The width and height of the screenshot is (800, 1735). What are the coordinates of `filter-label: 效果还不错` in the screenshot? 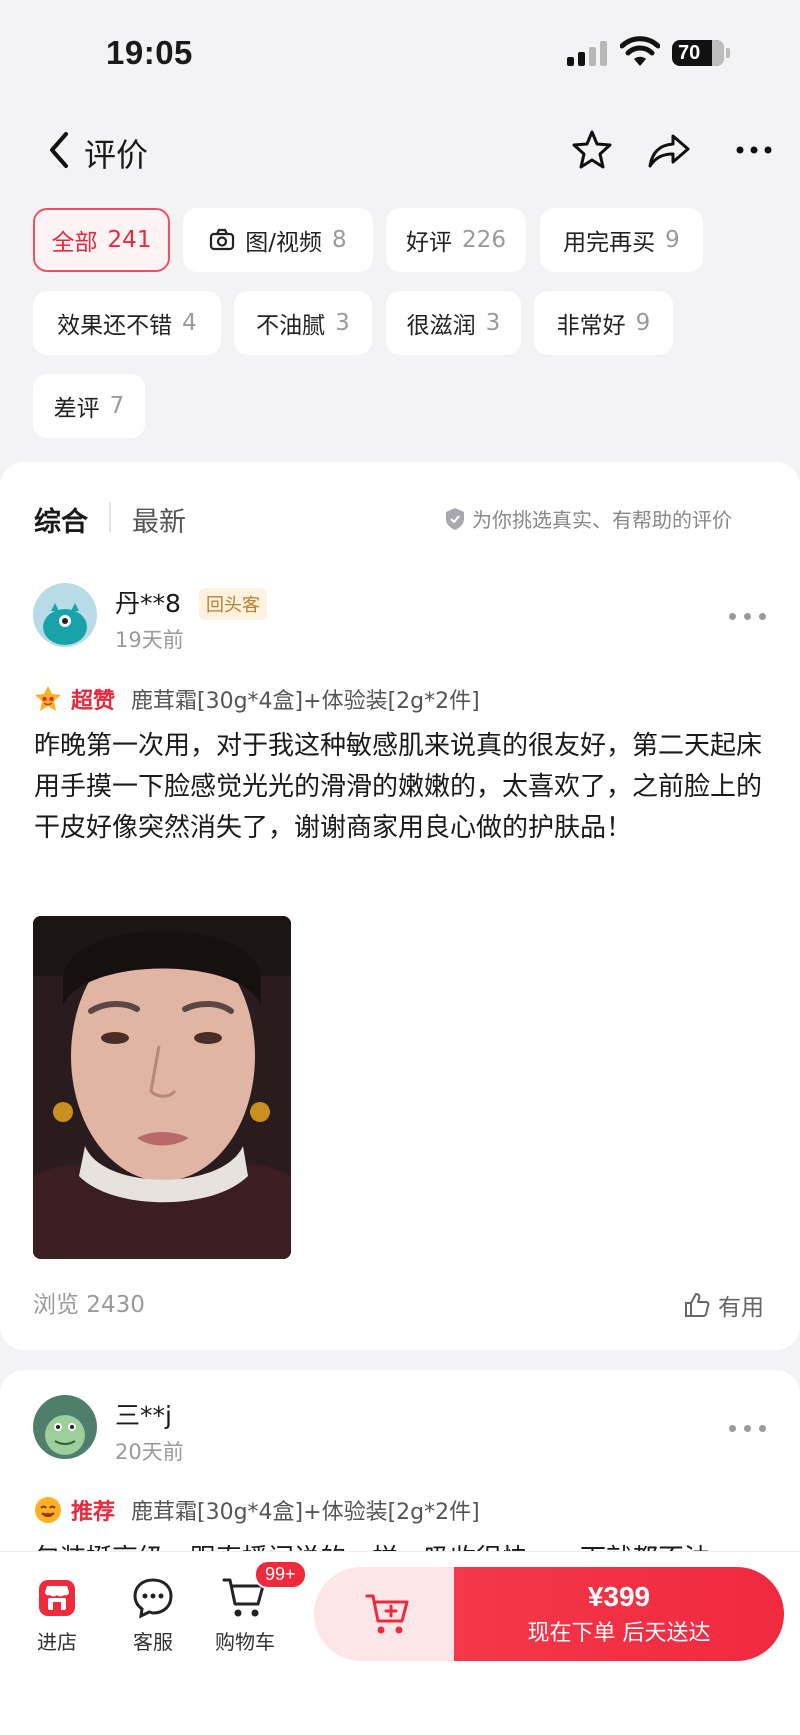 It's located at (115, 326).